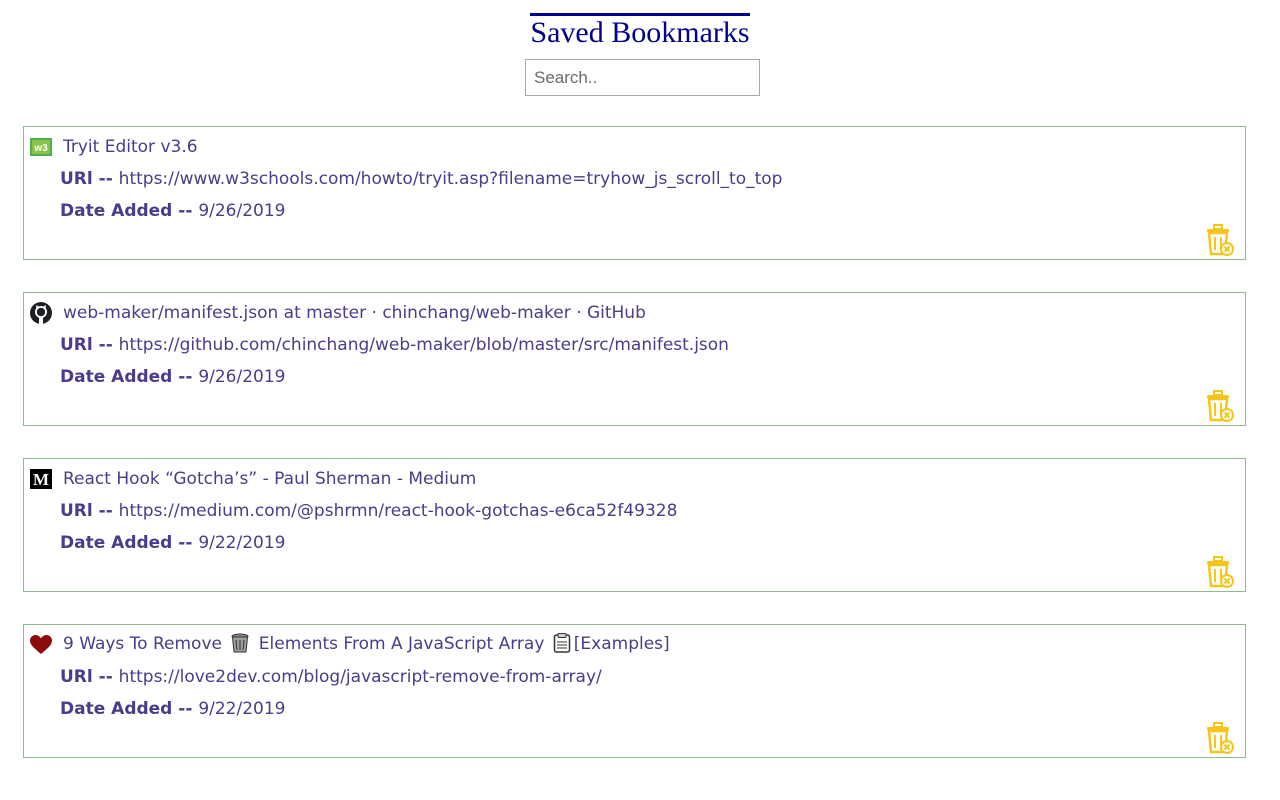 Image resolution: width=1280 pixels, height=800 pixels. What do you see at coordinates (142, 643) in the screenshot?
I see `bookmark-title-part: 9 Ways To Remove` at bounding box center [142, 643].